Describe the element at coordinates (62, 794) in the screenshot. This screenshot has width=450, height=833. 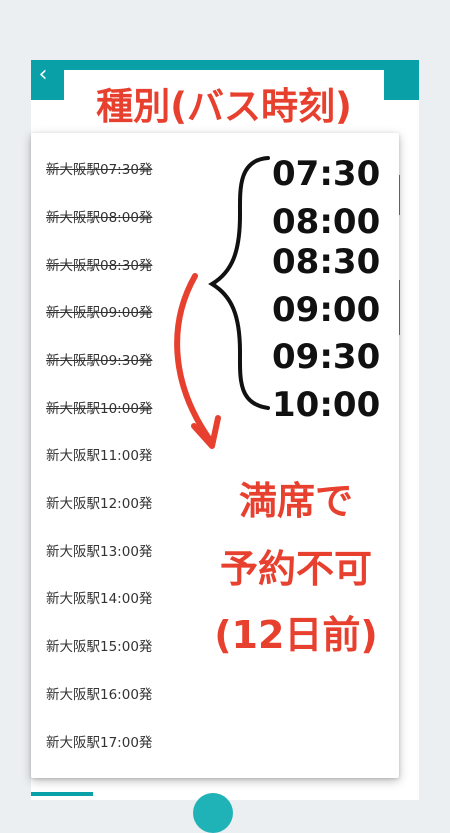
I see `bottom-tab-indicator` at that location.